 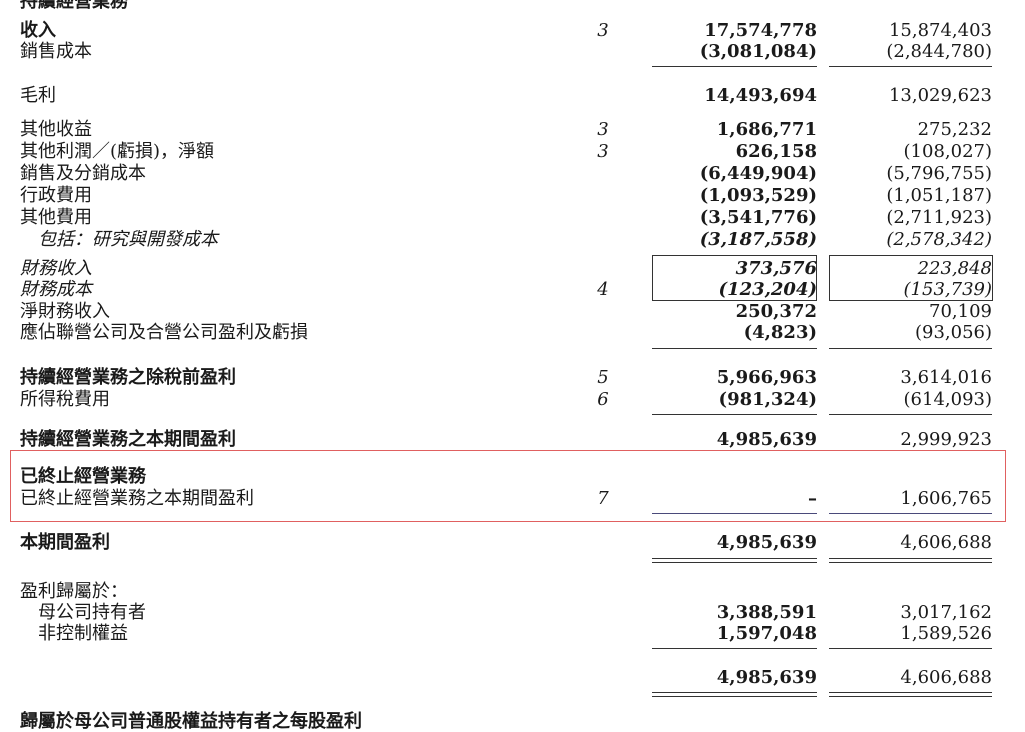 I want to click on row-label-finance-income: 財務收入, so click(x=56, y=268).